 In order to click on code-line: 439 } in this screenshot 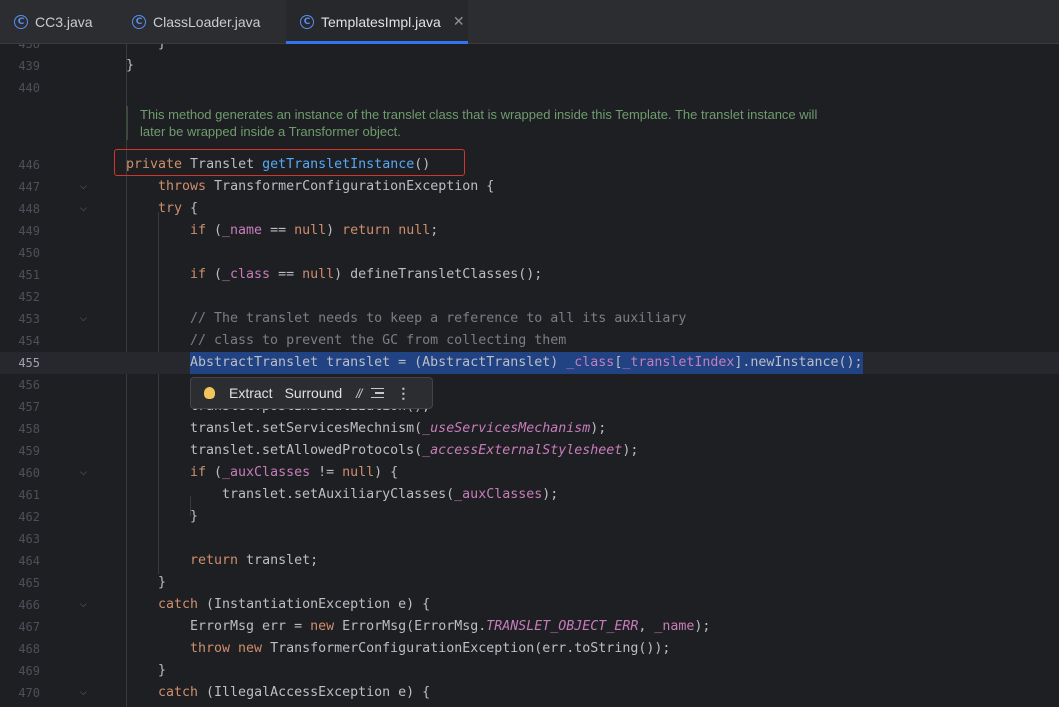, I will do `click(529, 66)`.